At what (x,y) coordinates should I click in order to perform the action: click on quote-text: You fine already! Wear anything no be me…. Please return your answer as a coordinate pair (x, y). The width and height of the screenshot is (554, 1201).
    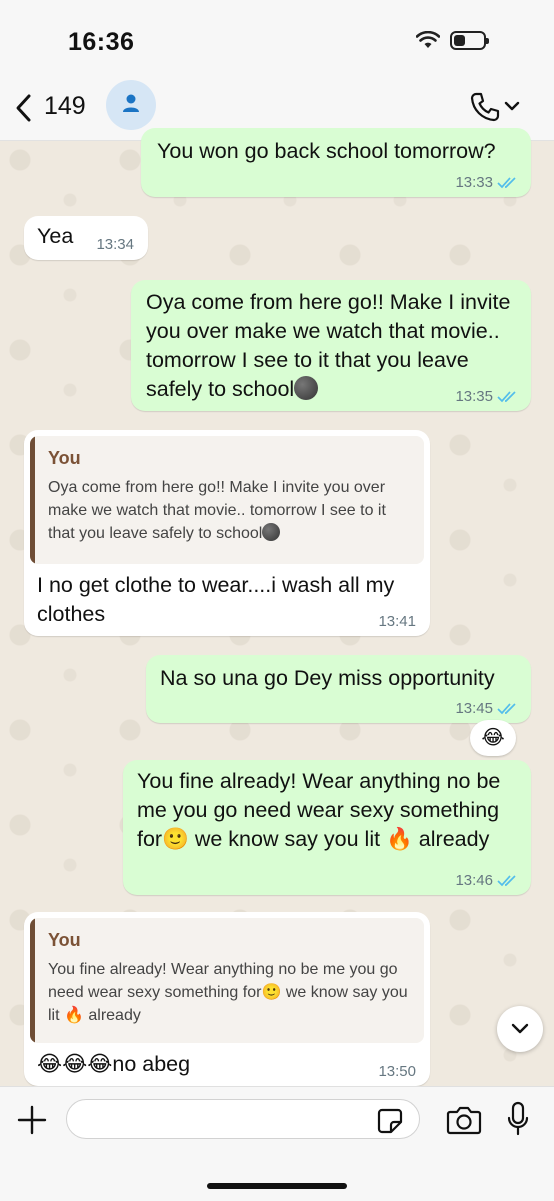
    Looking at the image, I should click on (230, 992).